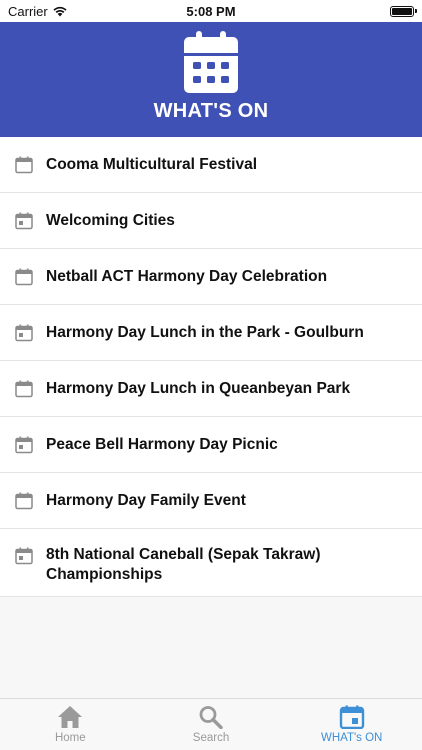 The image size is (422, 750). I want to click on event-item-harmony-day-lunch-queanbeyan: Harmony Day Lunch in Queanbeyan Park, so click(211, 389).